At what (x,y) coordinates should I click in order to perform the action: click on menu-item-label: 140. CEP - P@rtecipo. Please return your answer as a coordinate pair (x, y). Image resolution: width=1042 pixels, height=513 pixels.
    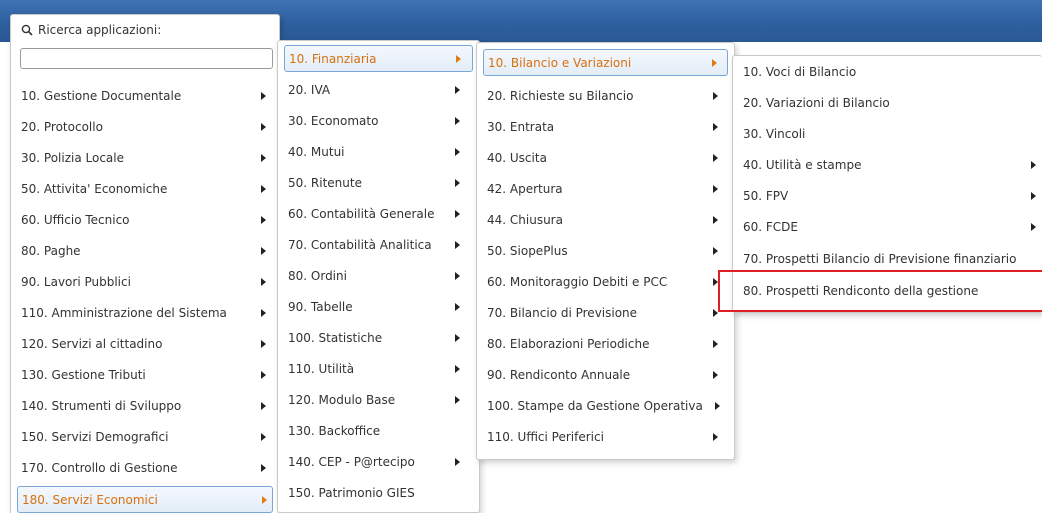
    Looking at the image, I should click on (351, 461).